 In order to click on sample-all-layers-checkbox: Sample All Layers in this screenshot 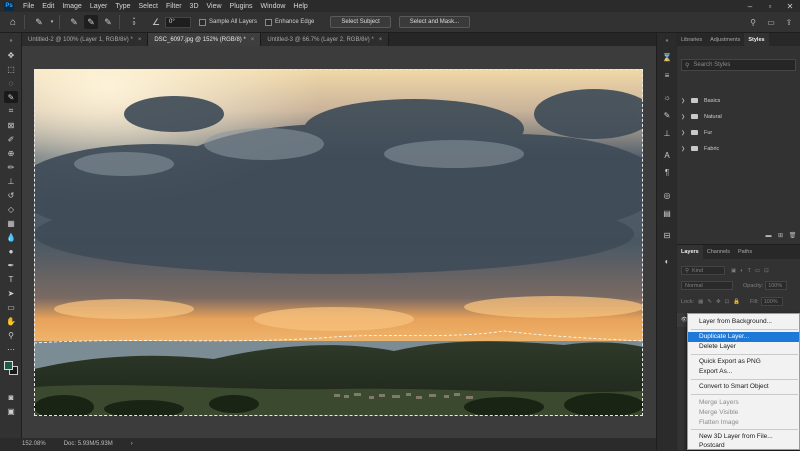, I will do `click(228, 22)`.